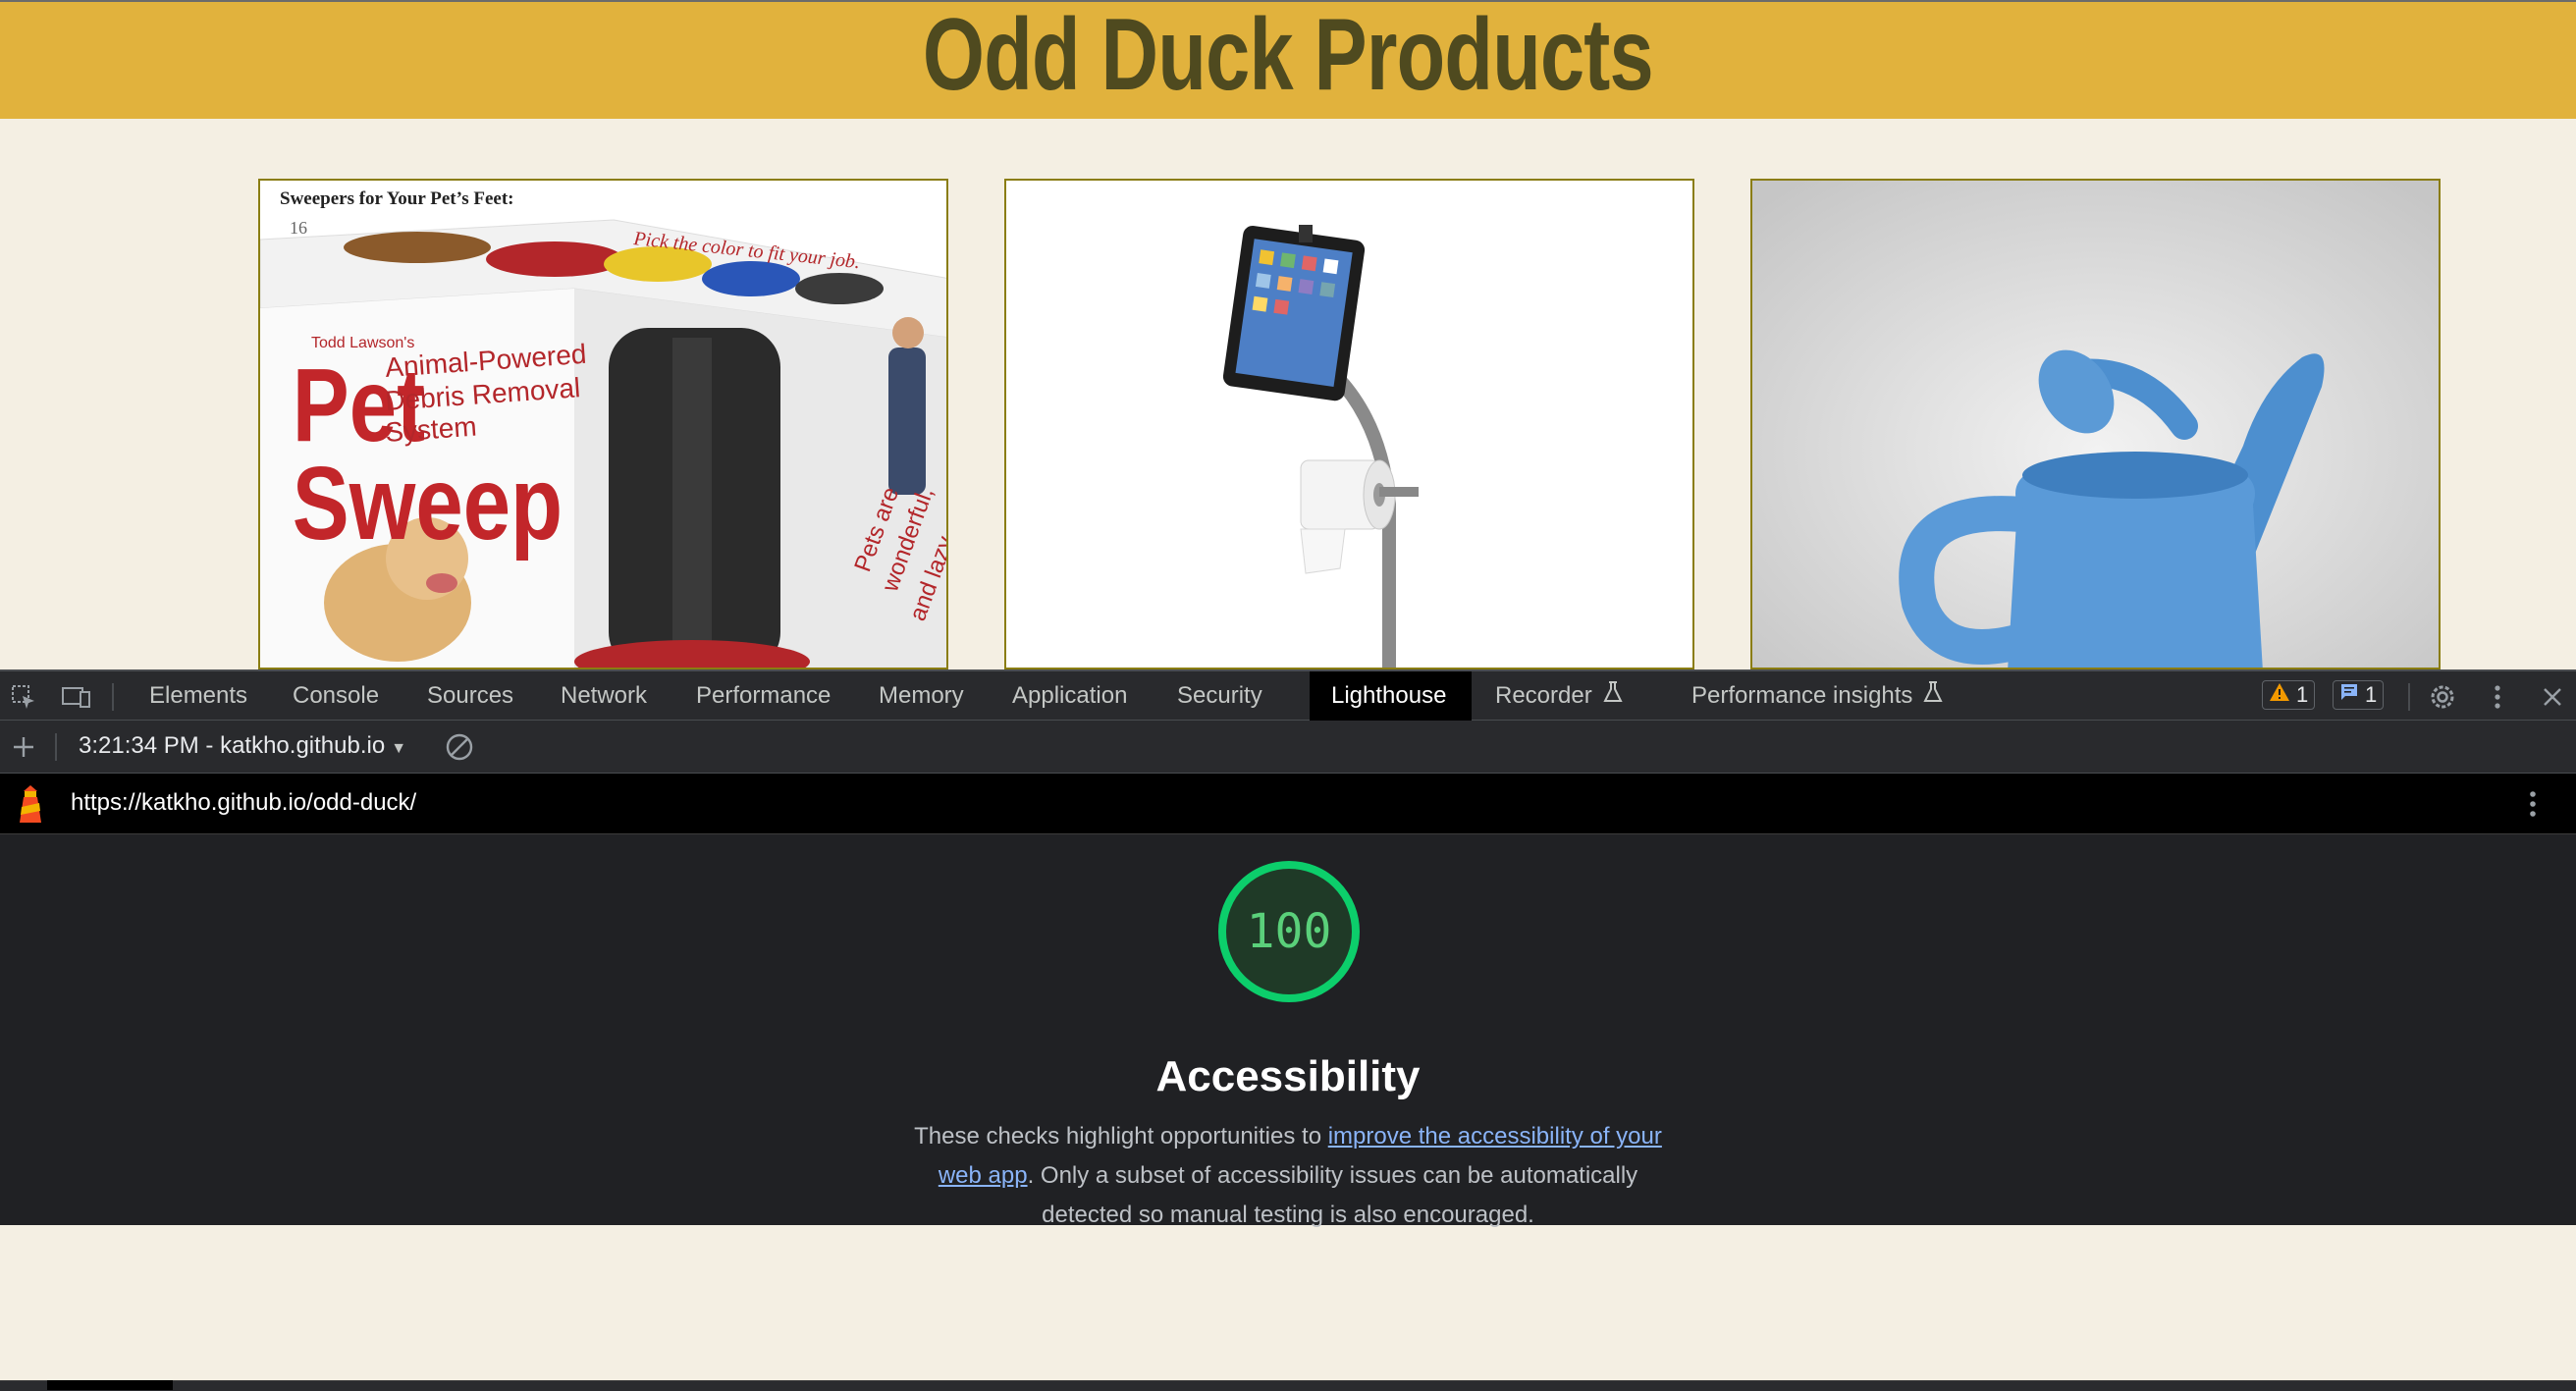 Image resolution: width=2576 pixels, height=1391 pixels. What do you see at coordinates (1288, 1076) in the screenshot?
I see `category-title: Accessibility` at bounding box center [1288, 1076].